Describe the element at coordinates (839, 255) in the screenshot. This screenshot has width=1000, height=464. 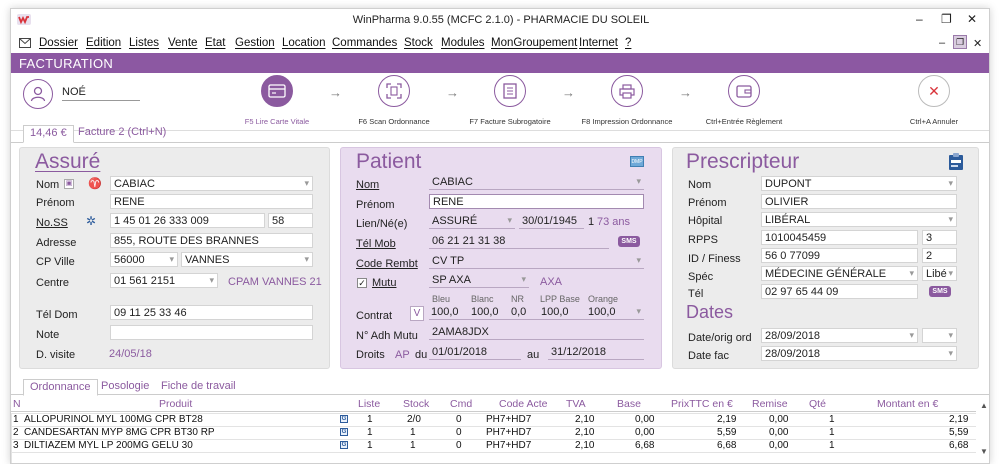
I see `presc-finess-field: 56 0 77099` at that location.